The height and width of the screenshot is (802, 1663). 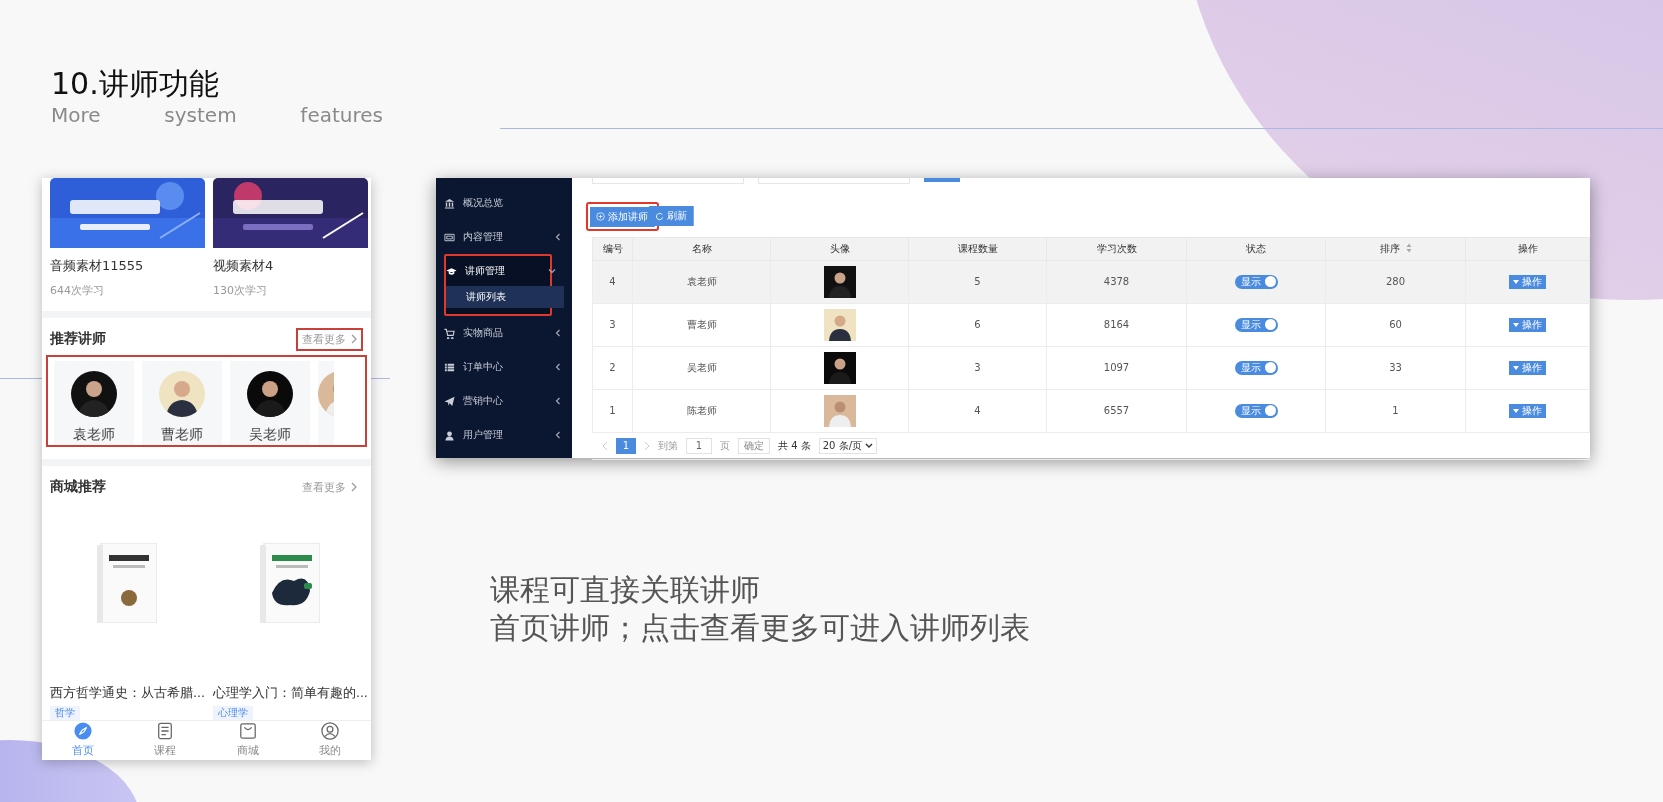 I want to click on column-header: 课程数量, so click(x=977, y=248).